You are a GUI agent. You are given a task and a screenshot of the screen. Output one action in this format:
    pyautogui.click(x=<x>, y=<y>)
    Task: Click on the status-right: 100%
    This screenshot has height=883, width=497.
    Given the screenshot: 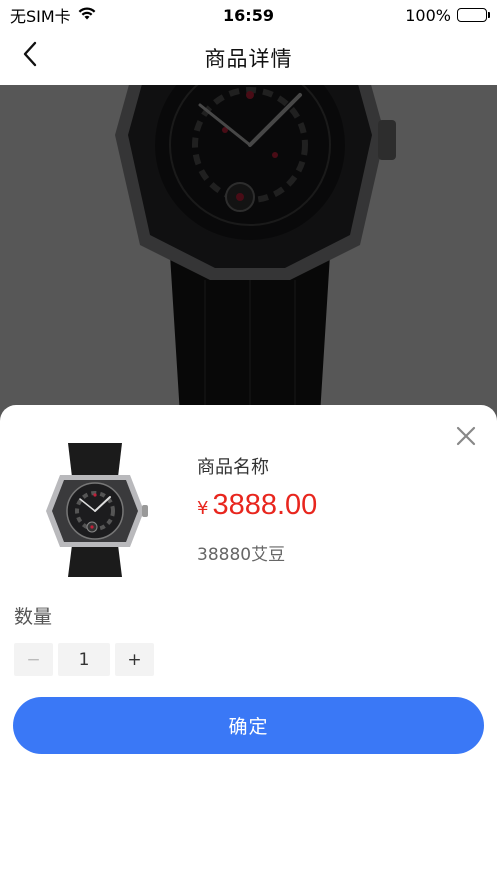 What is the action you would take?
    pyautogui.click(x=447, y=15)
    